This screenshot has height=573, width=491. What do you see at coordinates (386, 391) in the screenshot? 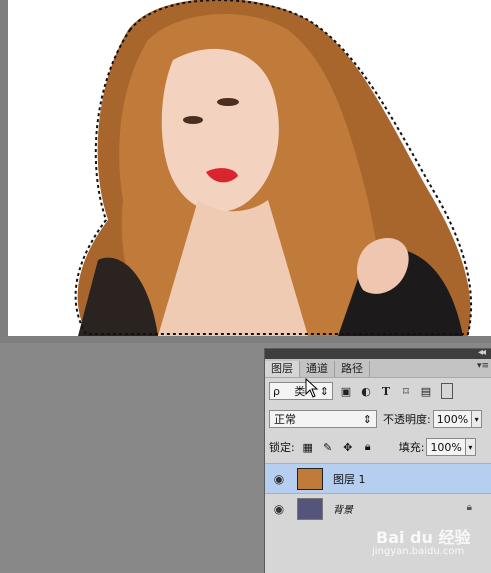
I see `type-filter-icon: T` at bounding box center [386, 391].